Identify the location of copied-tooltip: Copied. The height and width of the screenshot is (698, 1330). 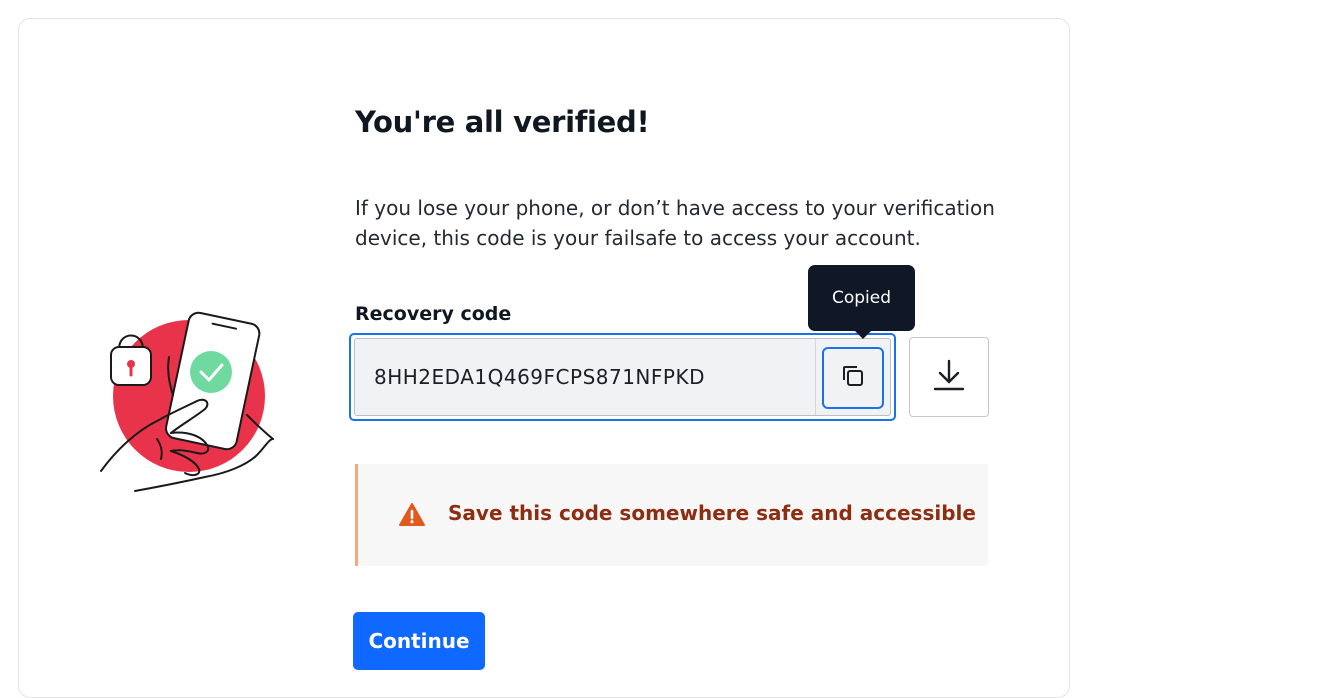
(861, 302).